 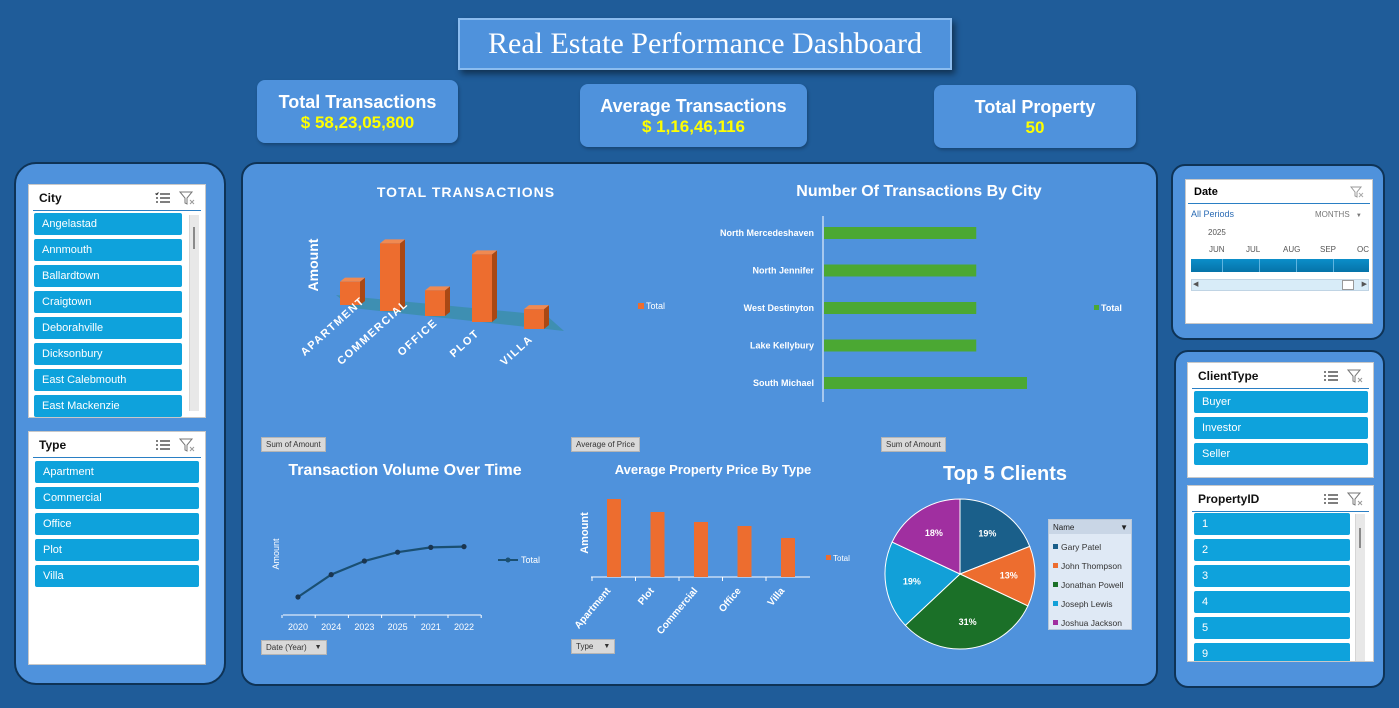 What do you see at coordinates (1212, 214) in the screenshot?
I see `all-periods-label: All Periods` at bounding box center [1212, 214].